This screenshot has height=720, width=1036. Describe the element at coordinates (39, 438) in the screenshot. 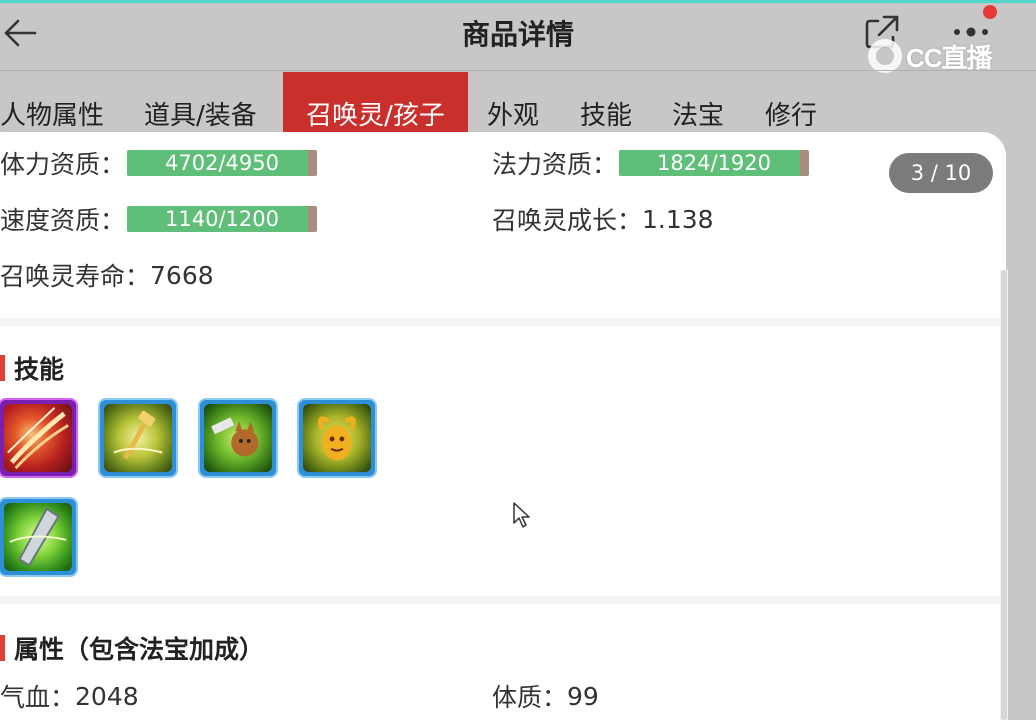

I see `skill-icon-fire-slash` at that location.